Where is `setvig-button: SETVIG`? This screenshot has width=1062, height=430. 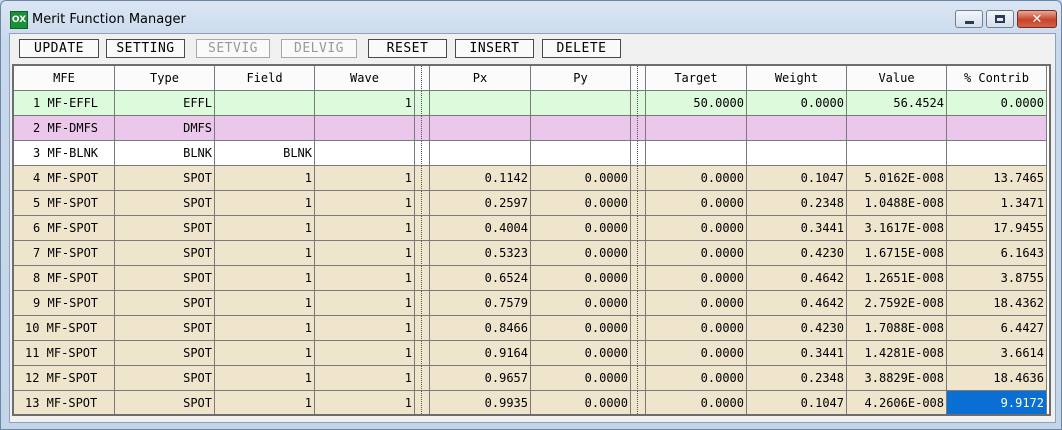 setvig-button: SETVIG is located at coordinates (233, 48).